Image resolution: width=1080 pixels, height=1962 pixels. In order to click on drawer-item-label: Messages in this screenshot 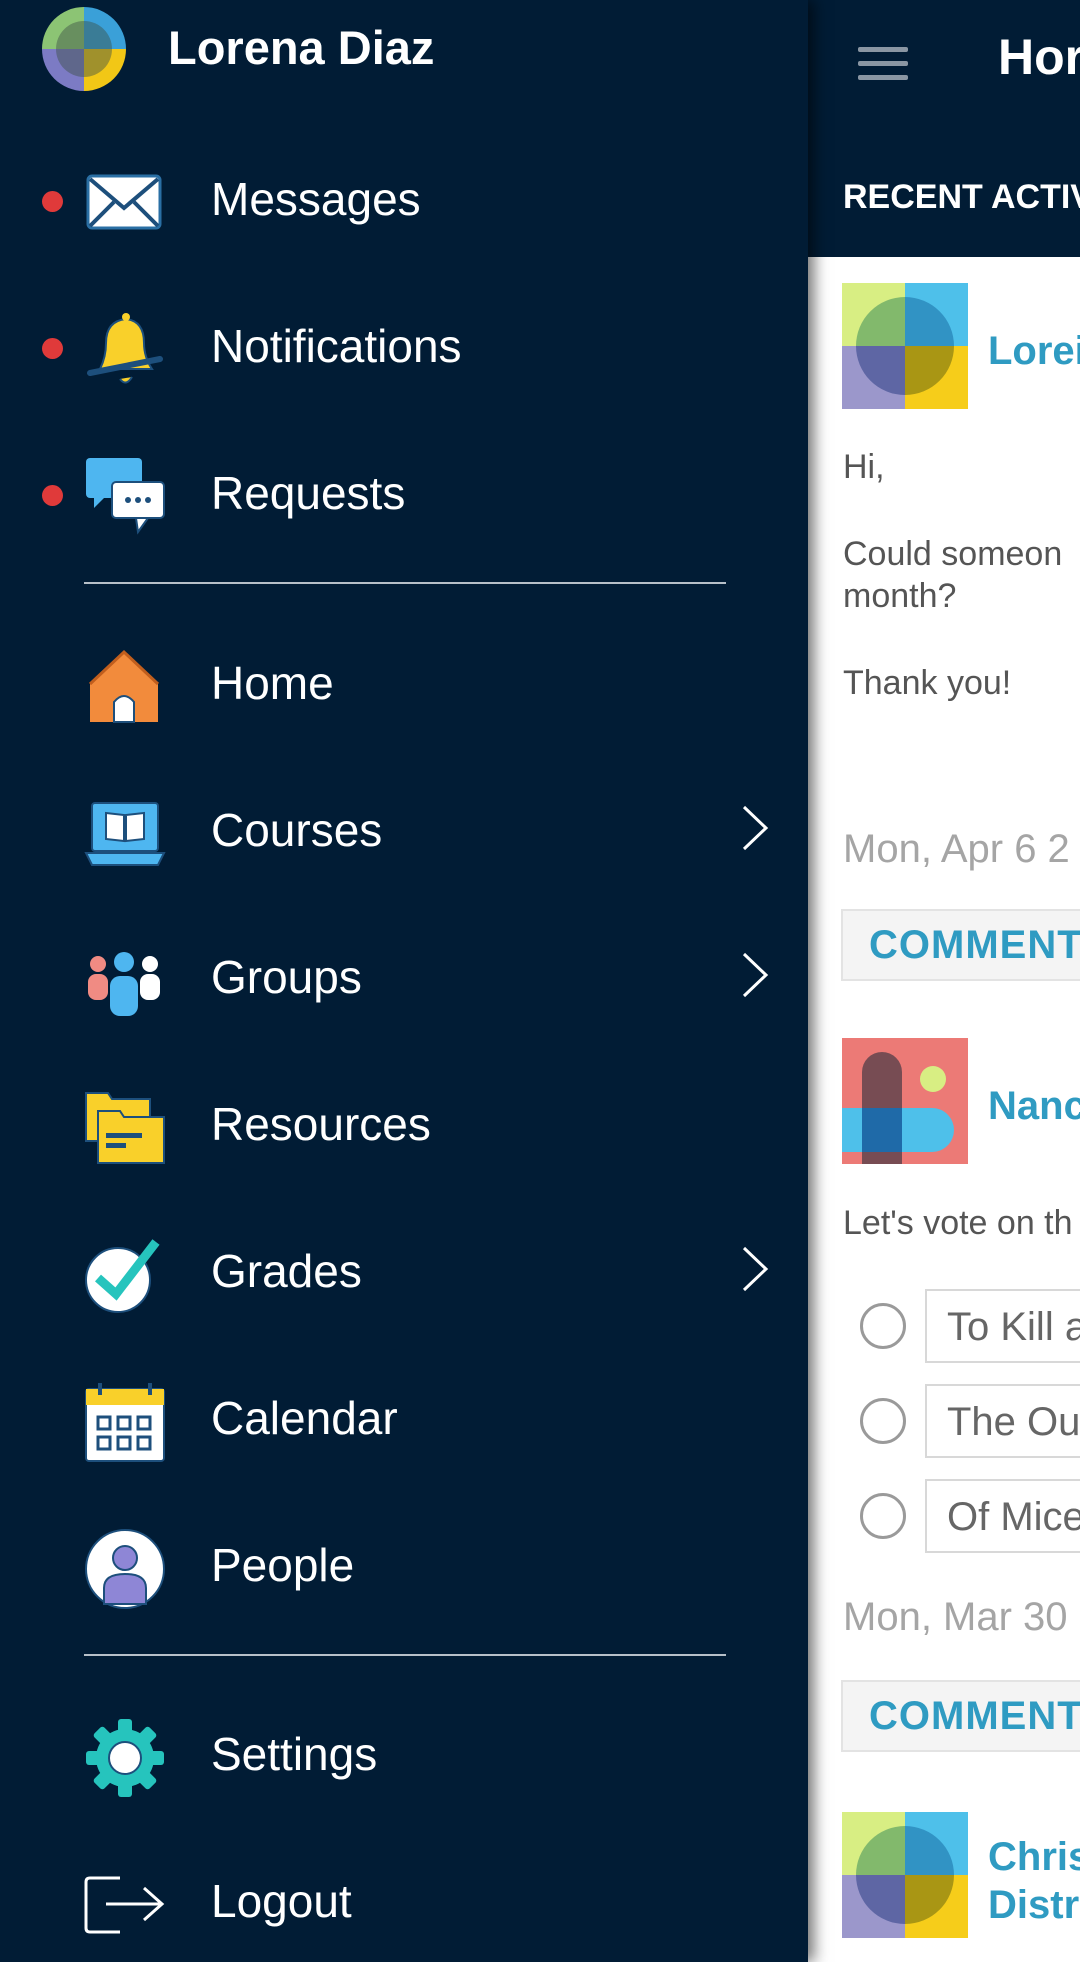, I will do `click(316, 199)`.